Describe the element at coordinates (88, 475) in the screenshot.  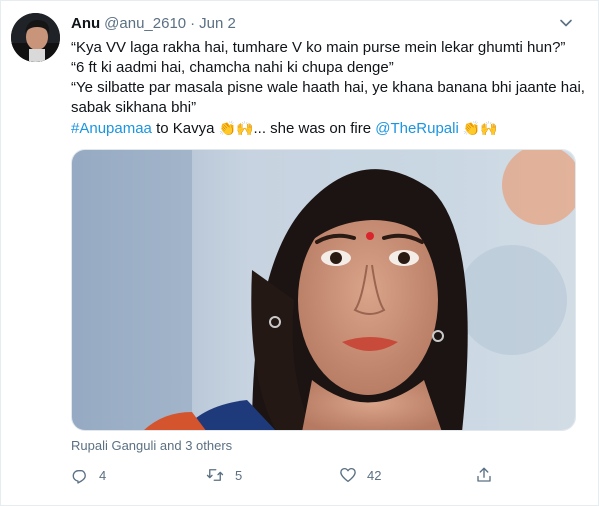
I see `reply-button: 4` at that location.